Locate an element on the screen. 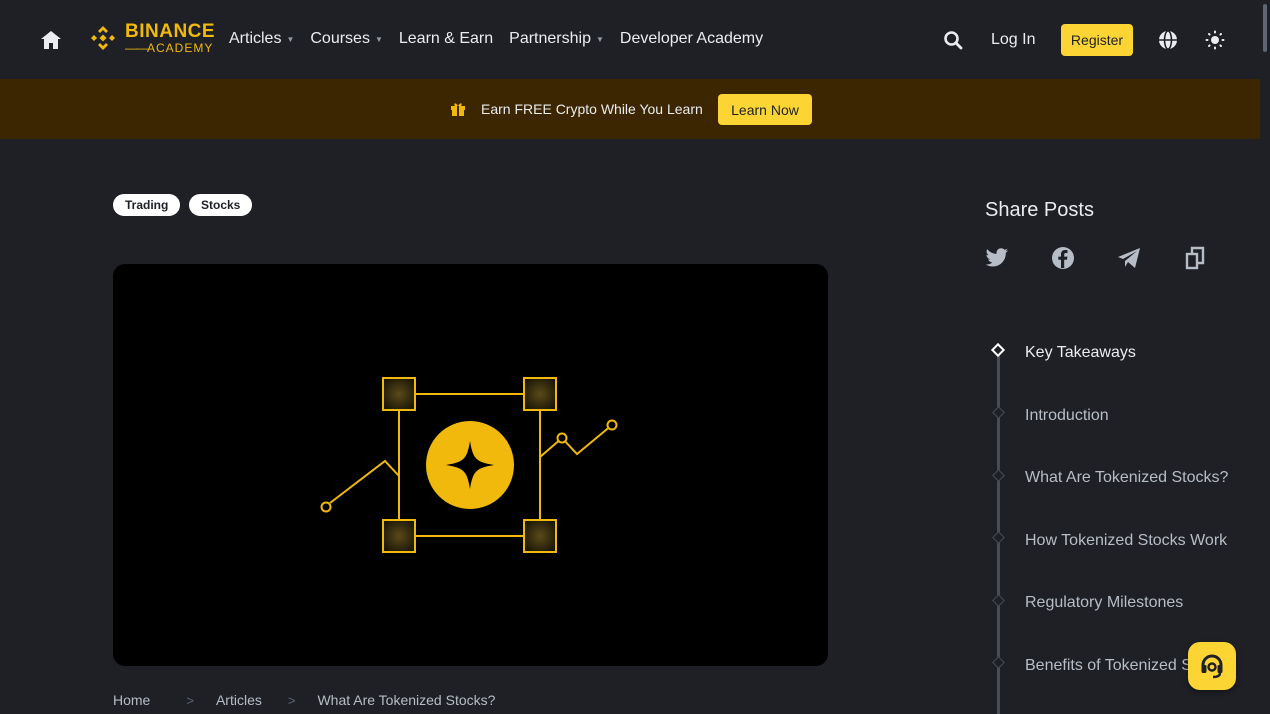 The width and height of the screenshot is (1270, 714). share-posts-title: Share Posts is located at coordinates (1039, 210).